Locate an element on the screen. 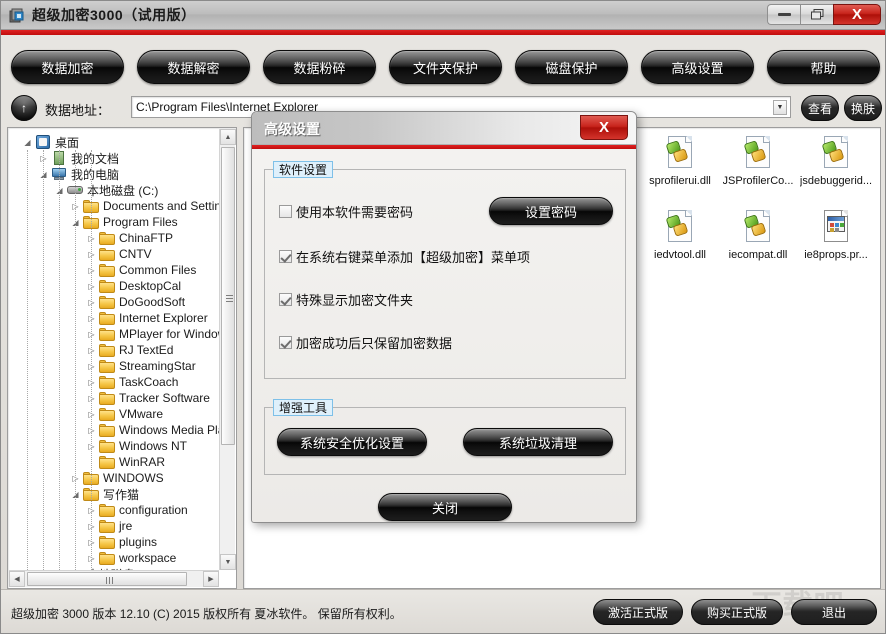  title-bar: 超级加密3000（试用版） X is located at coordinates (443, 15).